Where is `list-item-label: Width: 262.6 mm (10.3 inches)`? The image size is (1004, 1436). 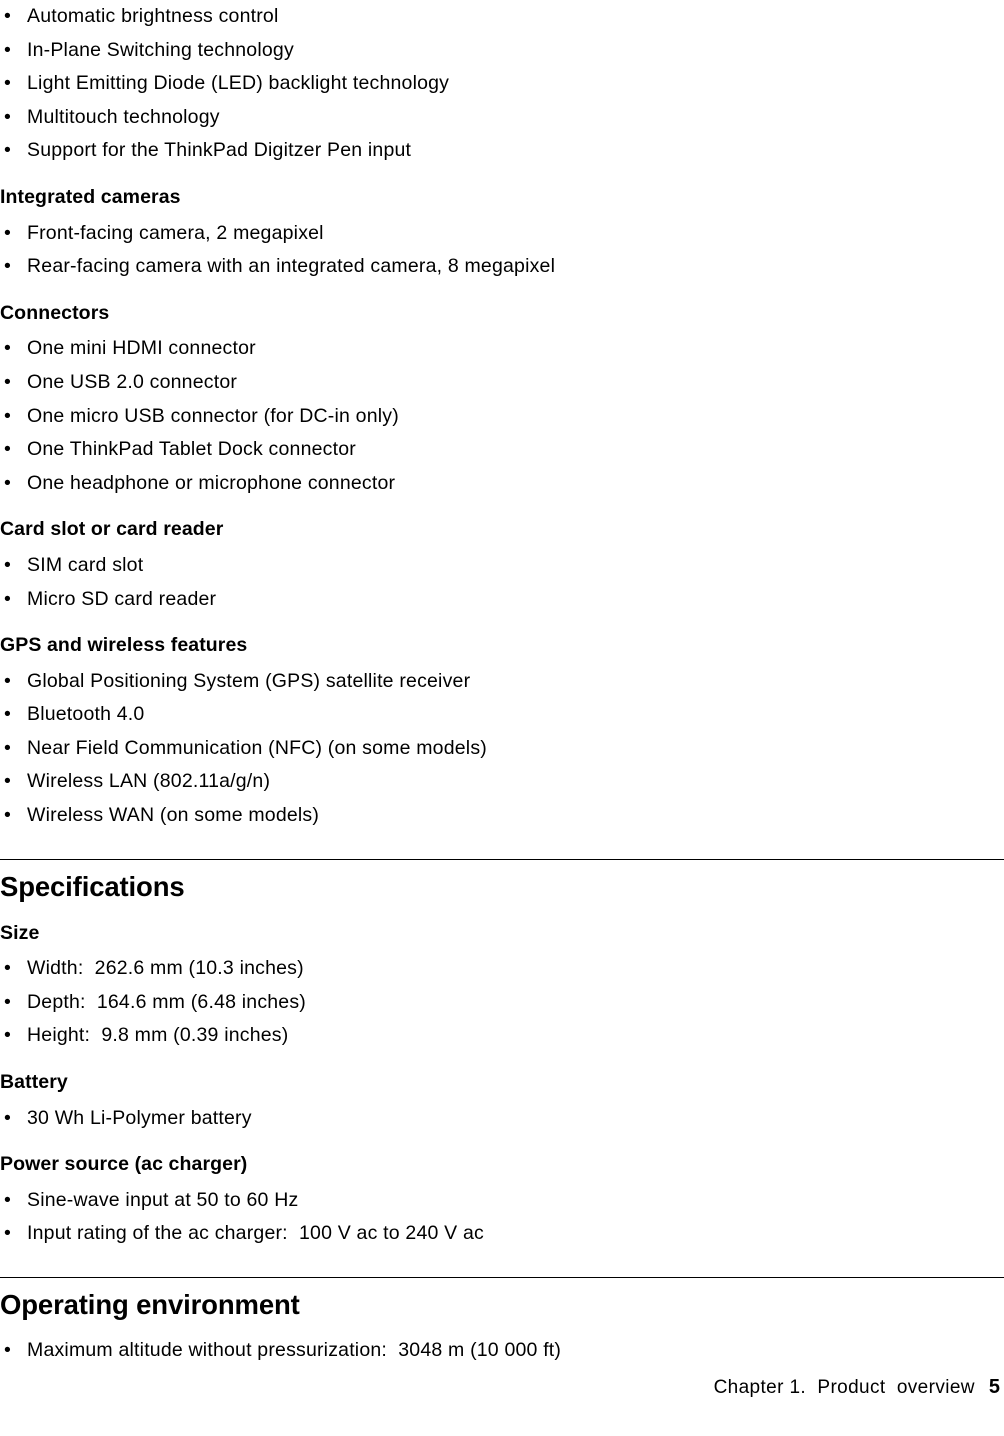 list-item-label: Width: 262.6 mm (10.3 inches) is located at coordinates (165, 968).